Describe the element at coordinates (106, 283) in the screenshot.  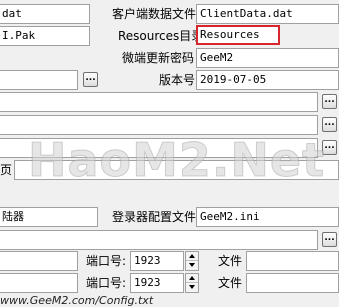
I see `port-label-2: 端口号:` at that location.